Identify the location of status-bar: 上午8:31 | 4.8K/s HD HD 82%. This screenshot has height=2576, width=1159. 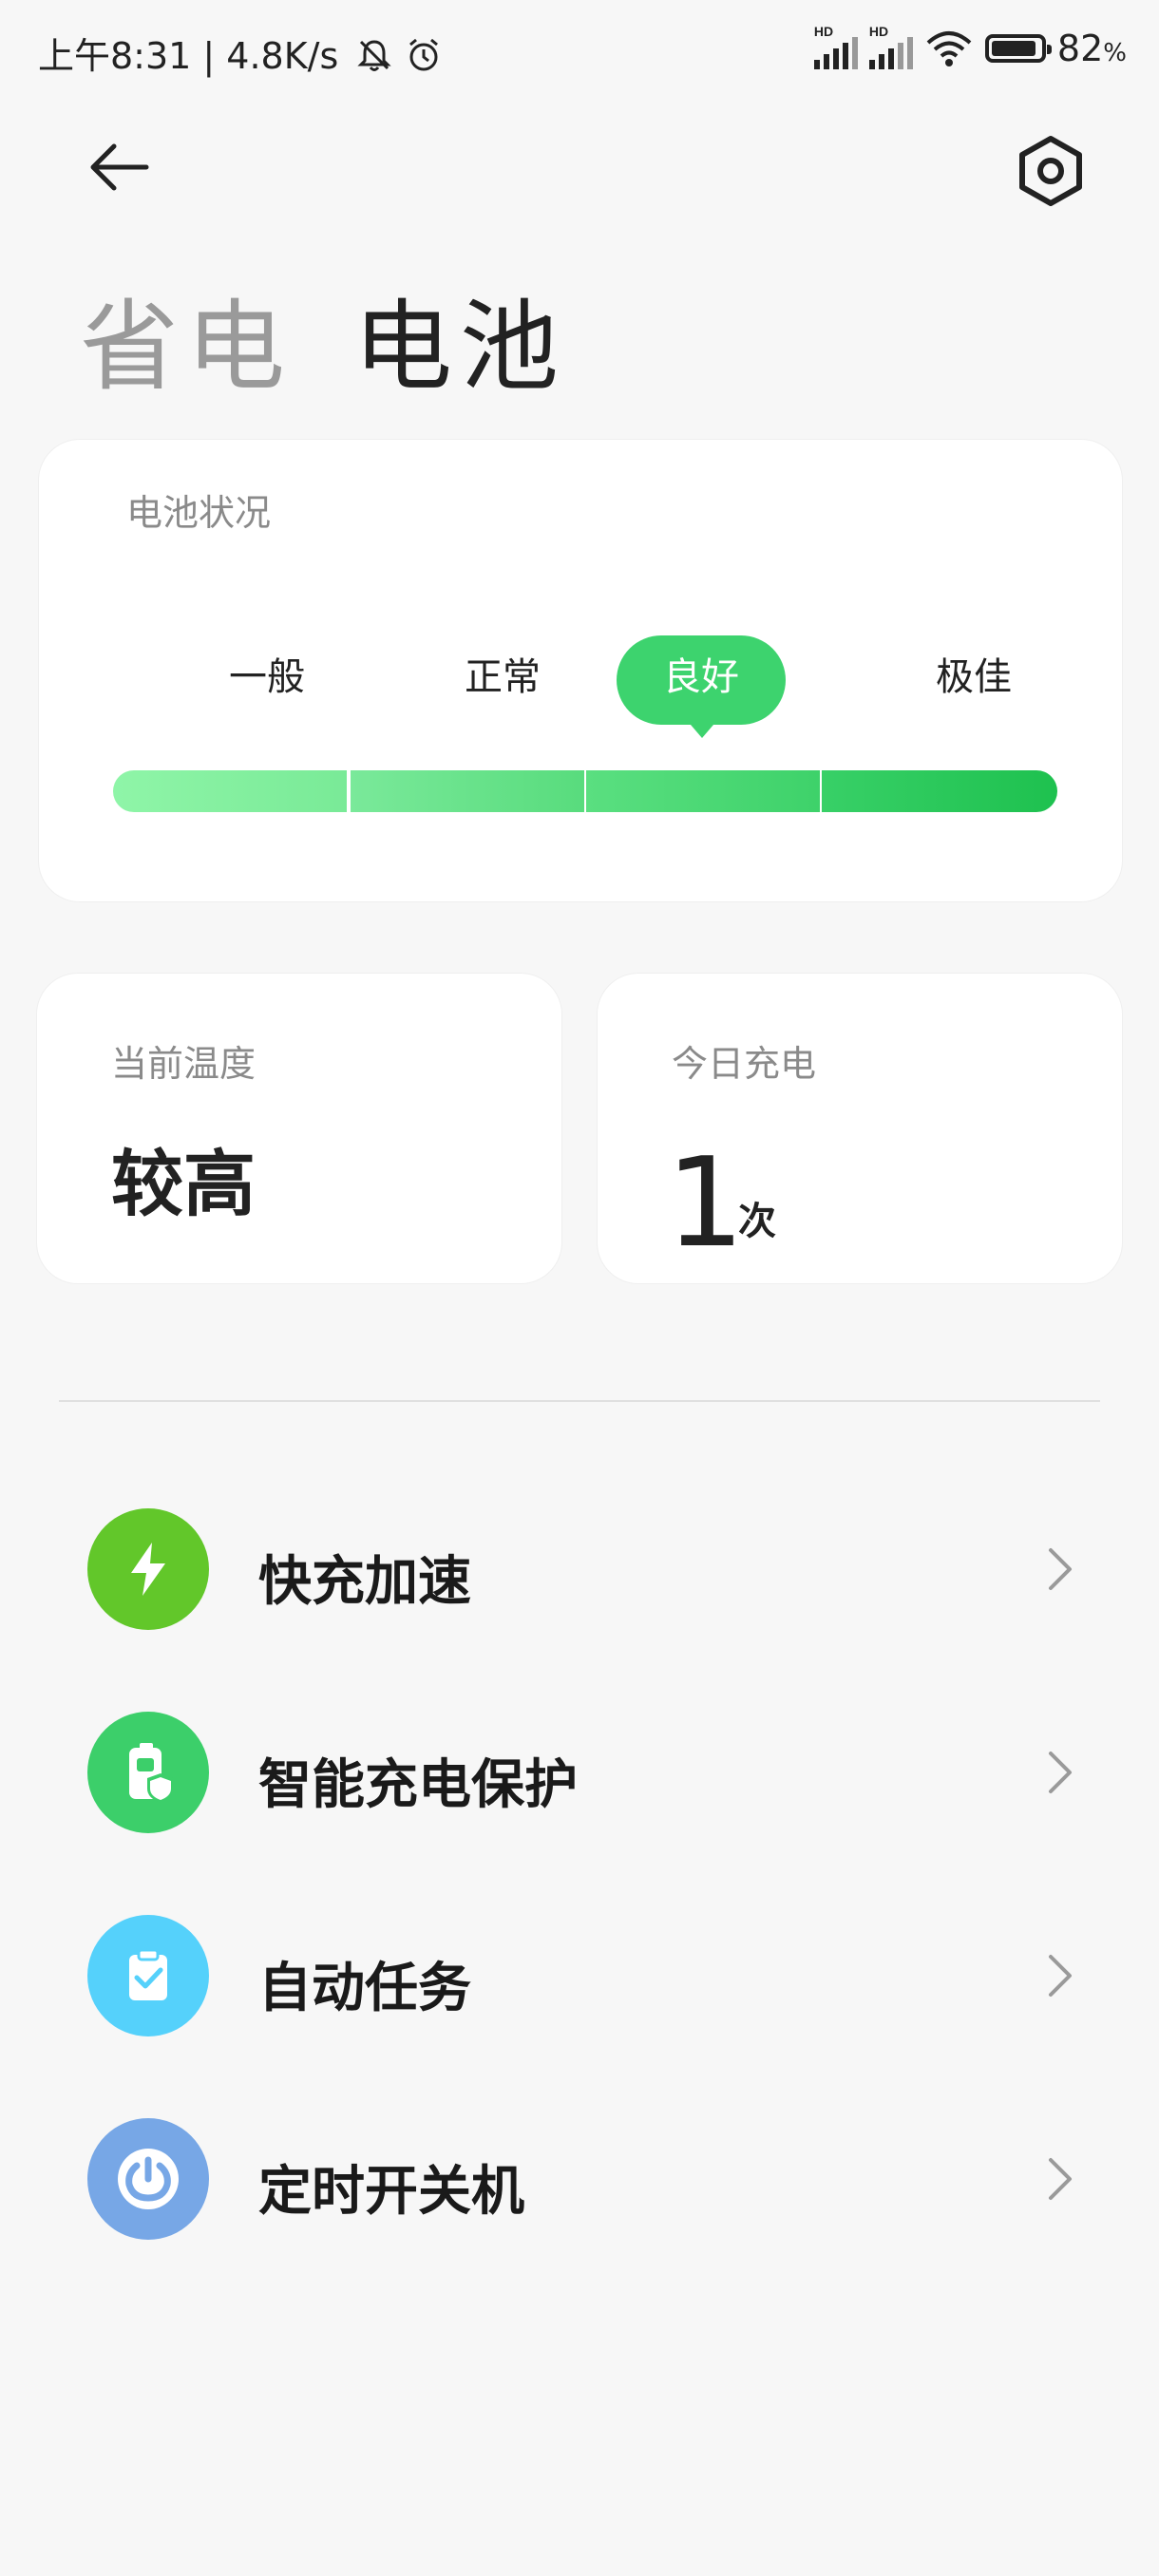
(582, 50).